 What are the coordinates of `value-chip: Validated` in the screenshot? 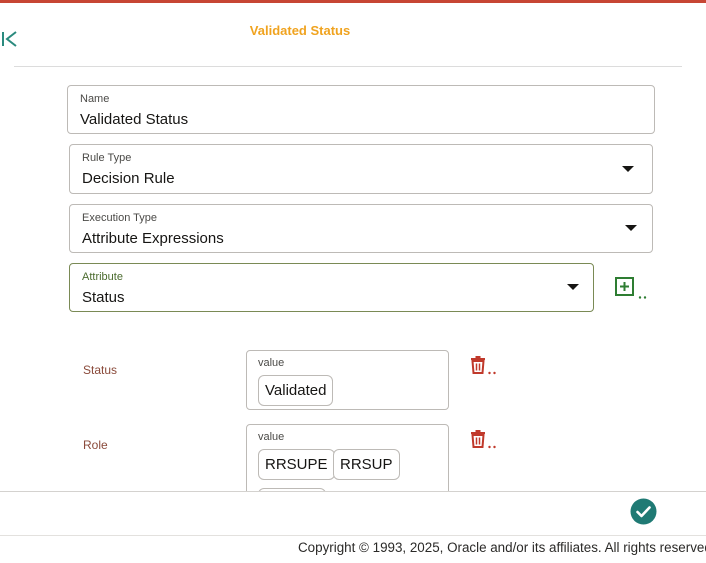 It's located at (296, 390).